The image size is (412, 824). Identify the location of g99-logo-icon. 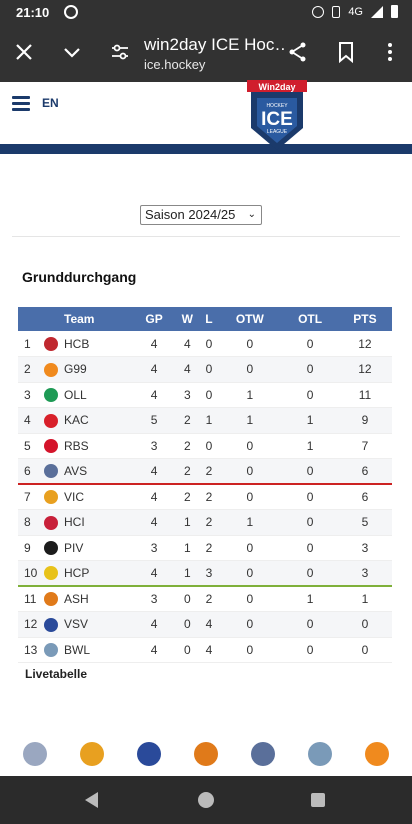
(377, 754).